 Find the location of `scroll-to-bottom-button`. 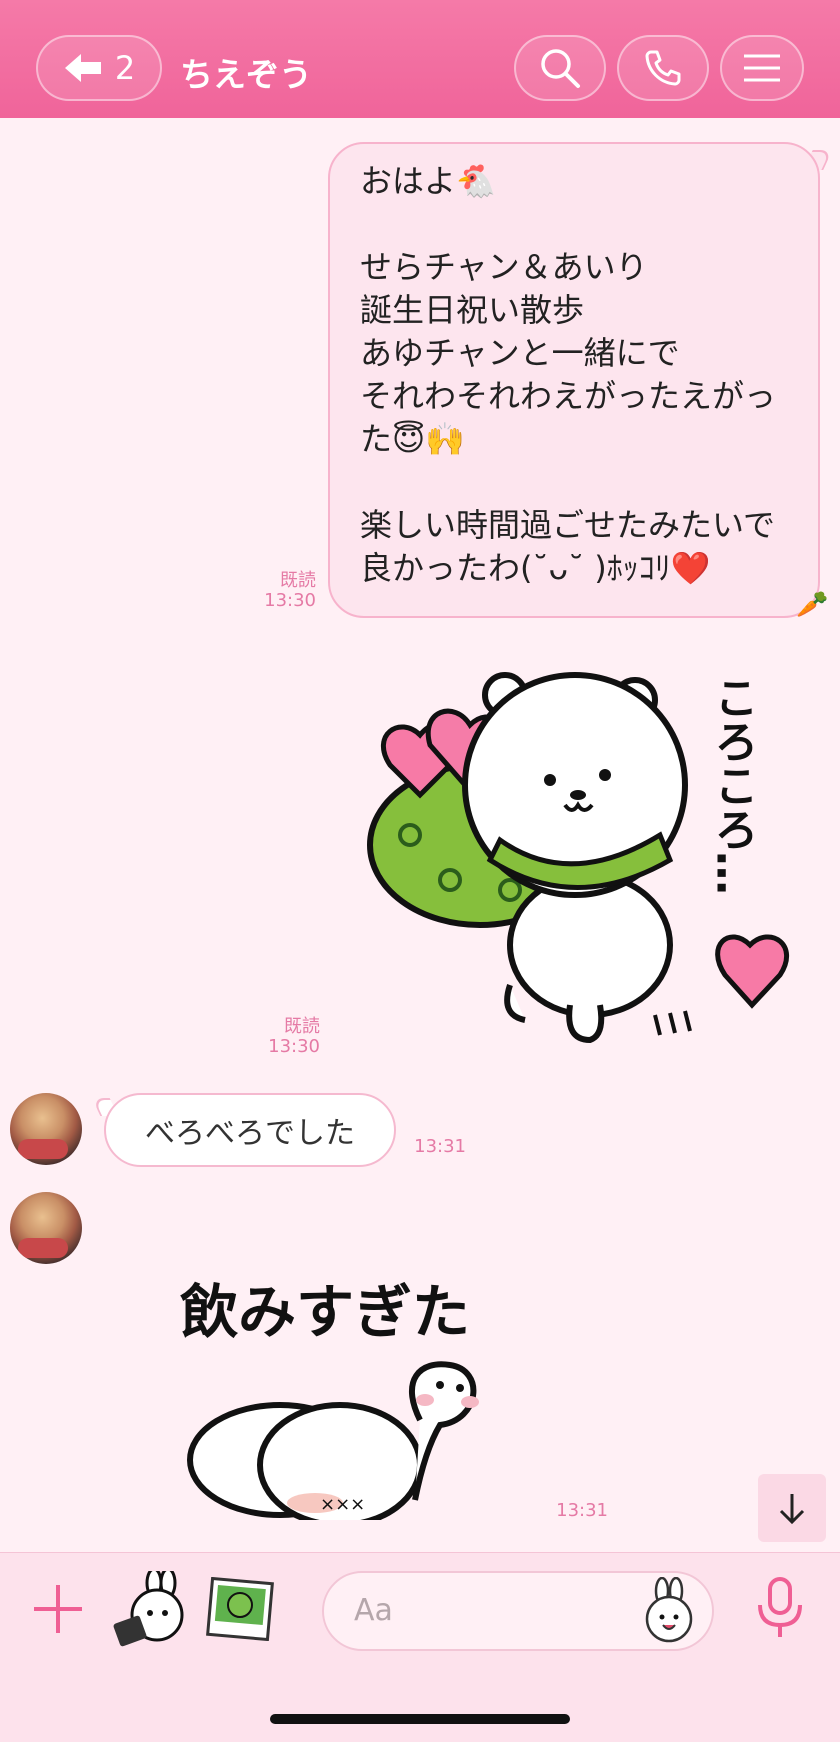

scroll-to-bottom-button is located at coordinates (792, 1508).